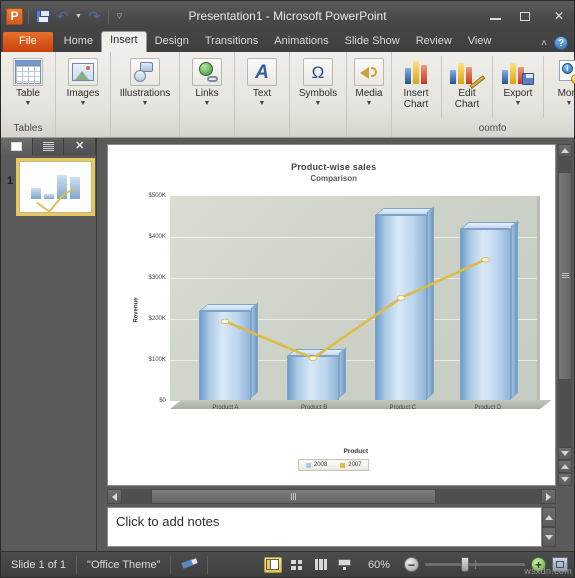 This screenshot has height=578, width=575. Describe the element at coordinates (565, 453) in the screenshot. I see `scroll-down-button` at that location.